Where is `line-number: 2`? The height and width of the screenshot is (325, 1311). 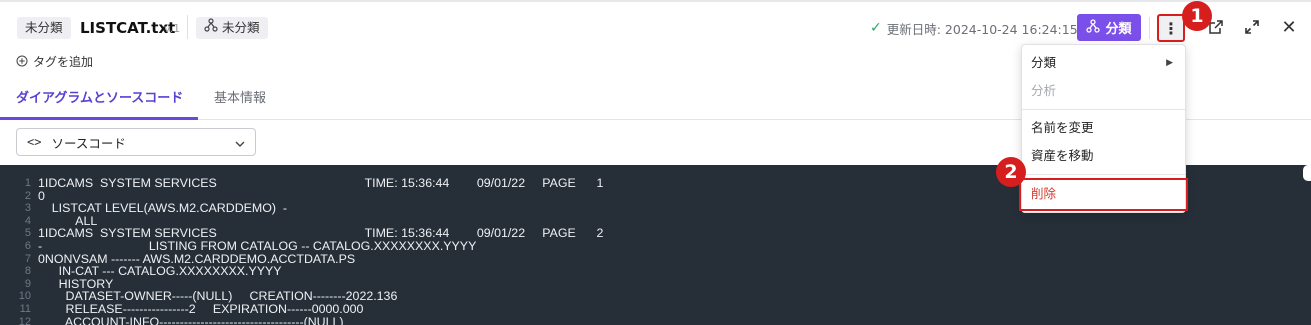
line-number: 2 is located at coordinates (27, 195).